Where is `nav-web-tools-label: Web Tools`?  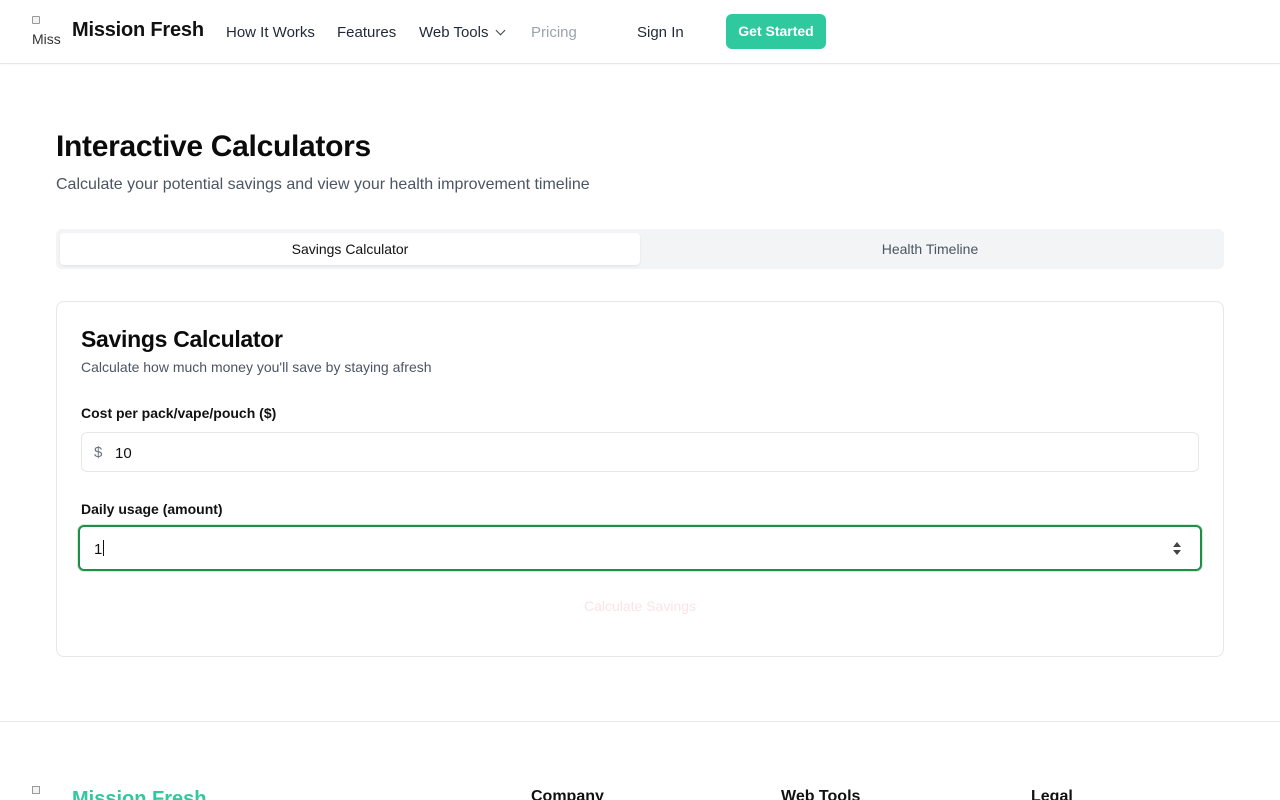 nav-web-tools-label: Web Tools is located at coordinates (454, 32).